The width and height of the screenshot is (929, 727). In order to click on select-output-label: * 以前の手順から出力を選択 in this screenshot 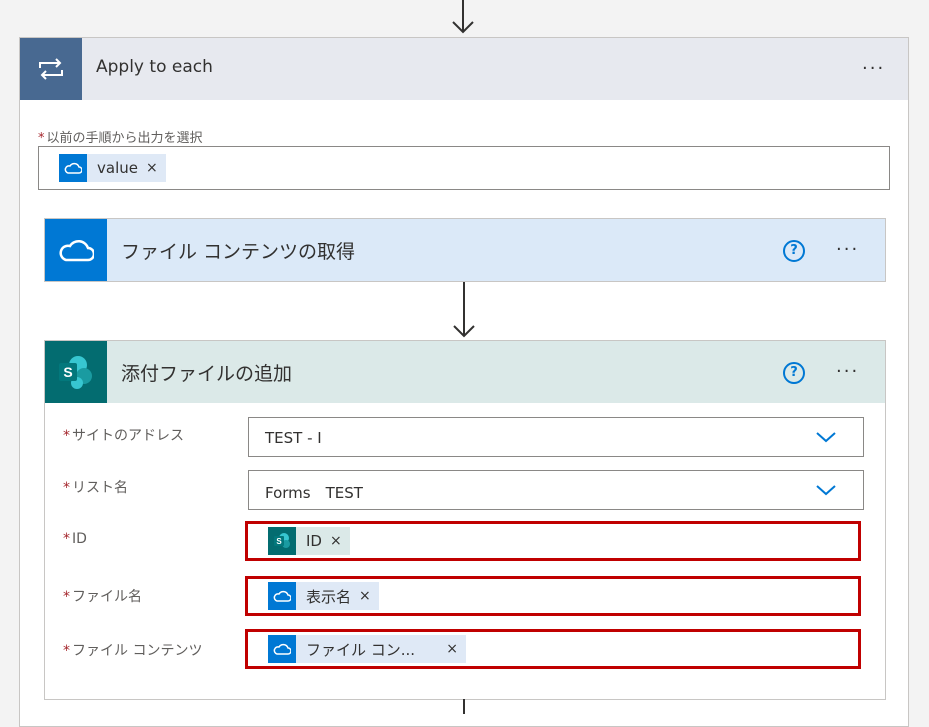, I will do `click(120, 136)`.